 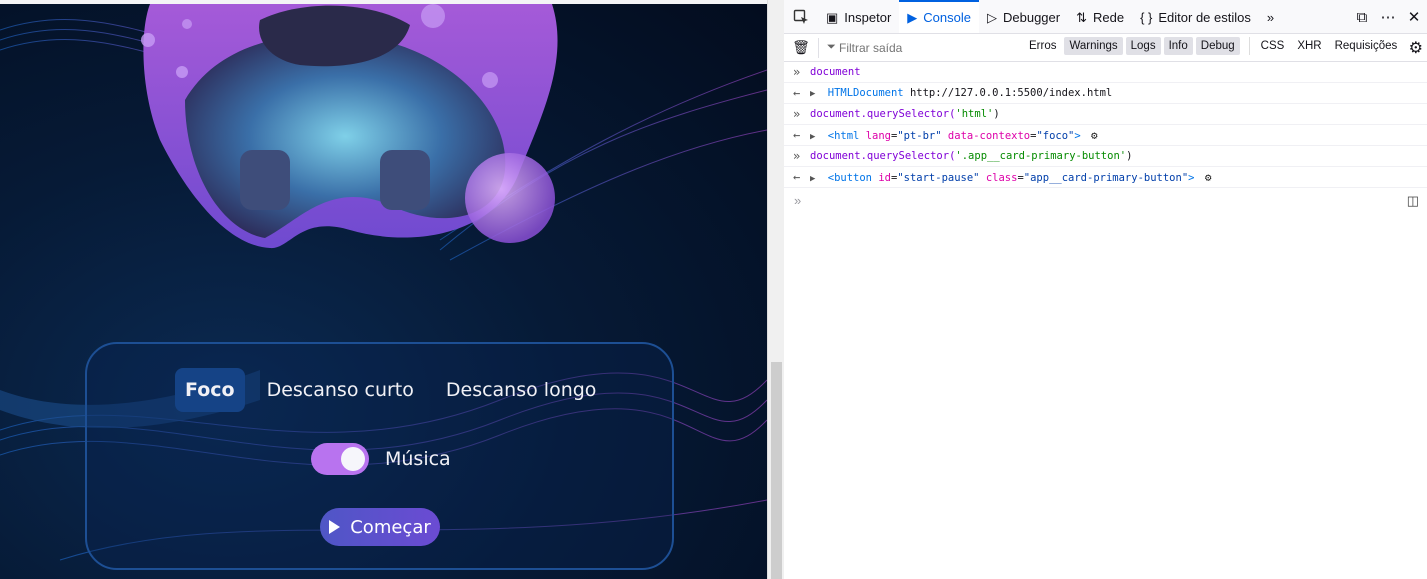 What do you see at coordinates (775, 289) in the screenshot?
I see `viewport-scrollbar` at bounding box center [775, 289].